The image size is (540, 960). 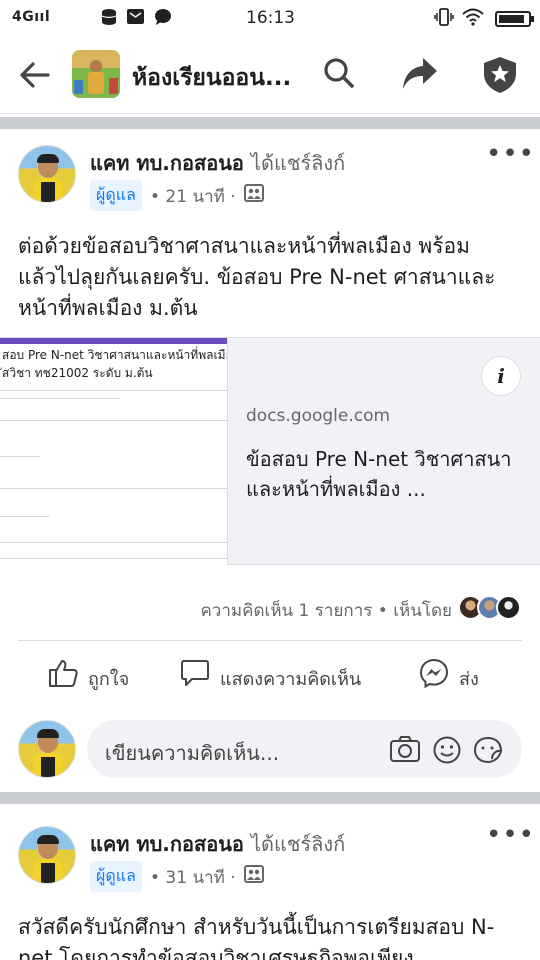 What do you see at coordinates (488, 752) in the screenshot?
I see `sticker-icon` at bounding box center [488, 752].